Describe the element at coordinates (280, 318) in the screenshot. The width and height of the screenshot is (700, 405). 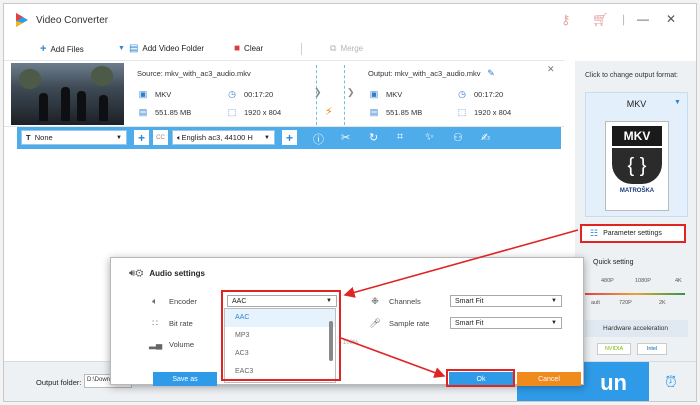
I see `encoder-option: AAC` at that location.